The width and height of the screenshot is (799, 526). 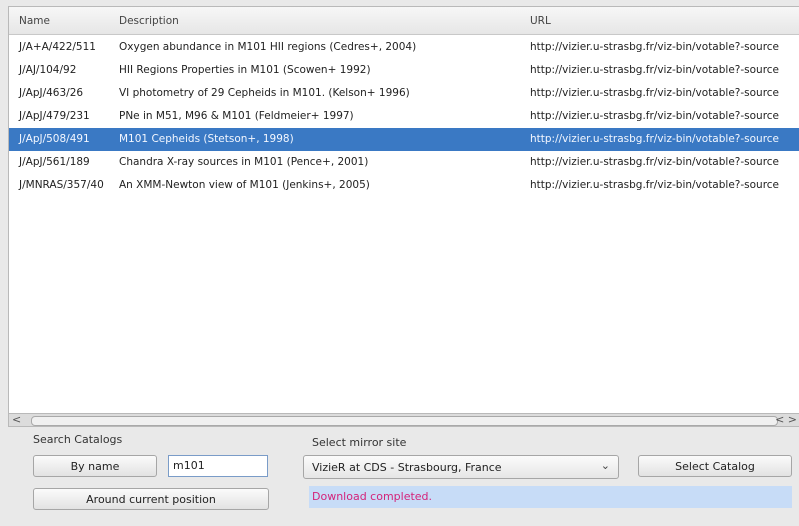 I want to click on chevron-left-right-icon: < >, so click(x=786, y=419).